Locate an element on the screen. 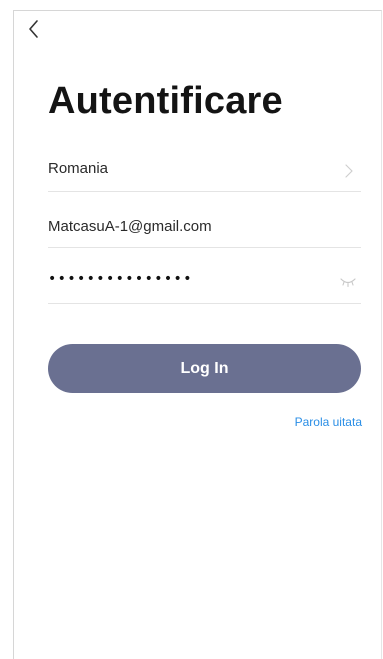 This screenshot has width=383, height=659. back-button is located at coordinates (35, 29).